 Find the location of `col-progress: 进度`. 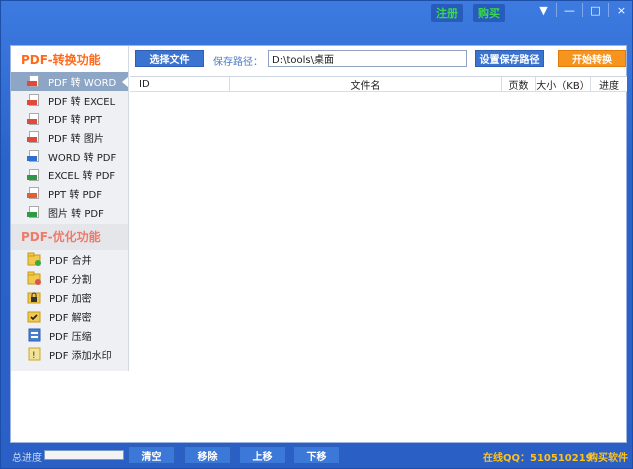

col-progress: 进度 is located at coordinates (609, 84).